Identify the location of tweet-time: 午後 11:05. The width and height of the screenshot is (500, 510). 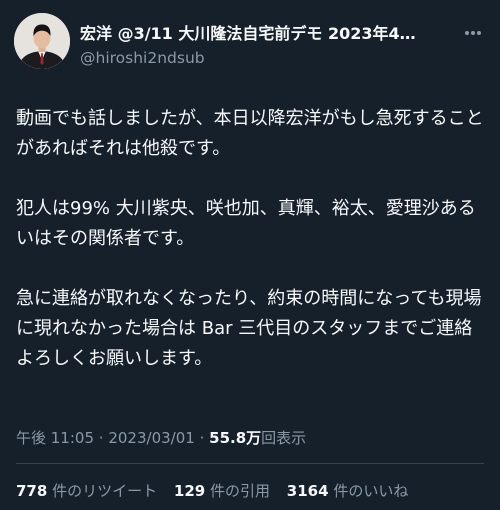
(55, 438).